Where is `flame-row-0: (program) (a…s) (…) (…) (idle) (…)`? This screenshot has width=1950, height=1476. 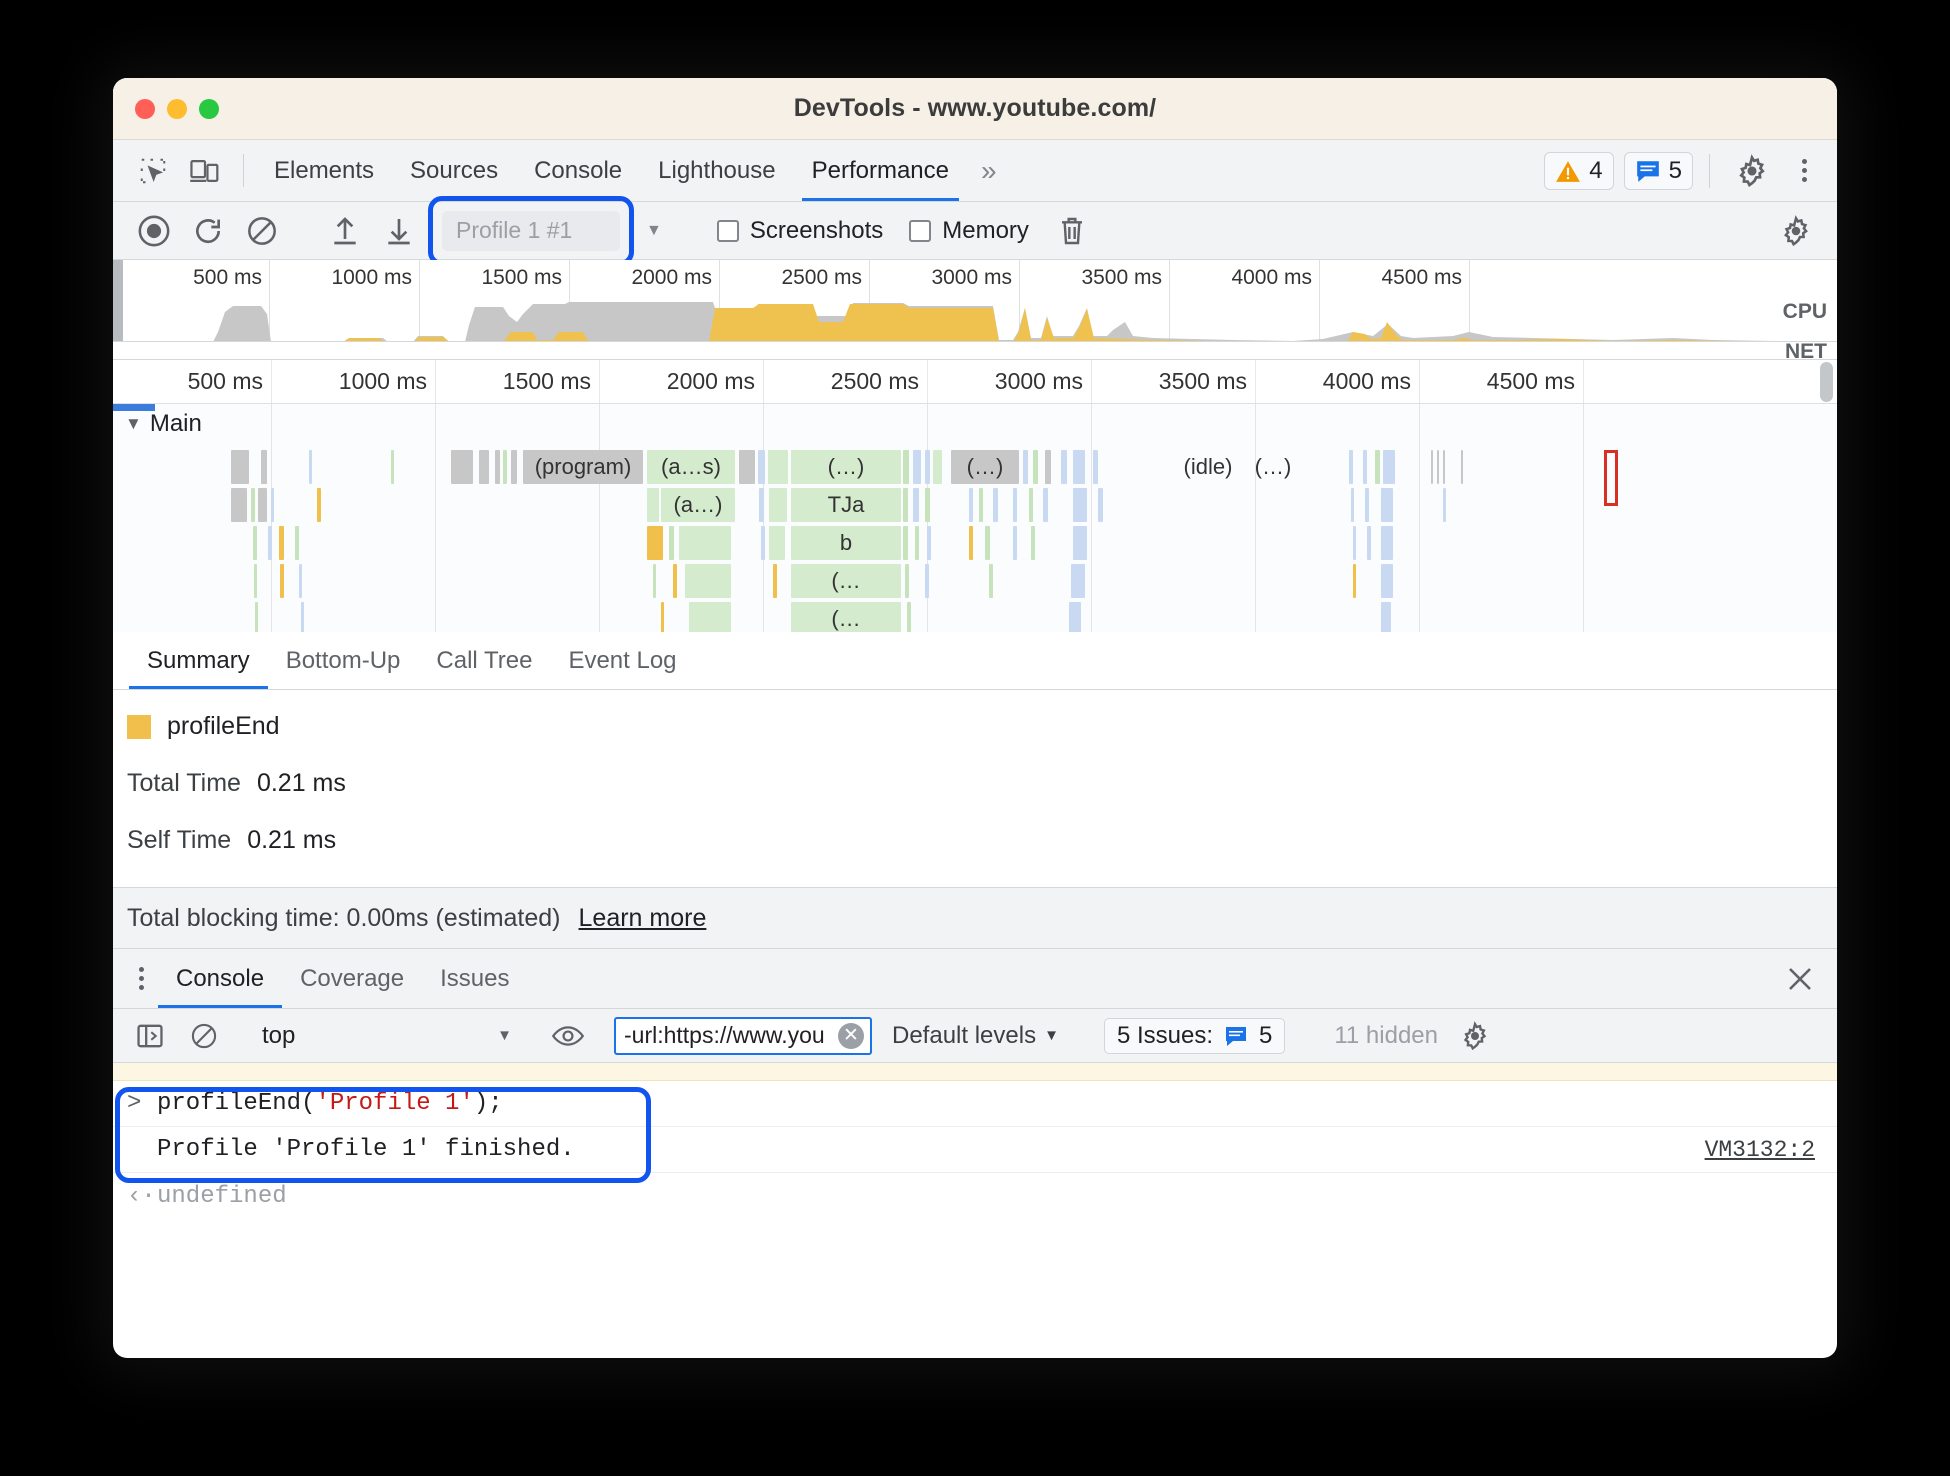
flame-row-0: (program) (a…s) (…) (…) (idle) (…) is located at coordinates (975, 467).